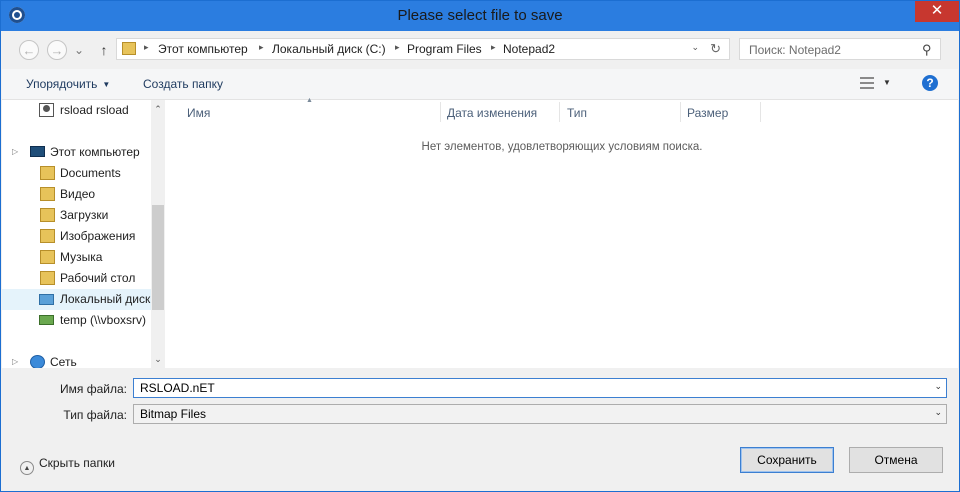 This screenshot has width=960, height=492. I want to click on hide-folders-button: ▲ Скрыть папки, so click(67, 465).